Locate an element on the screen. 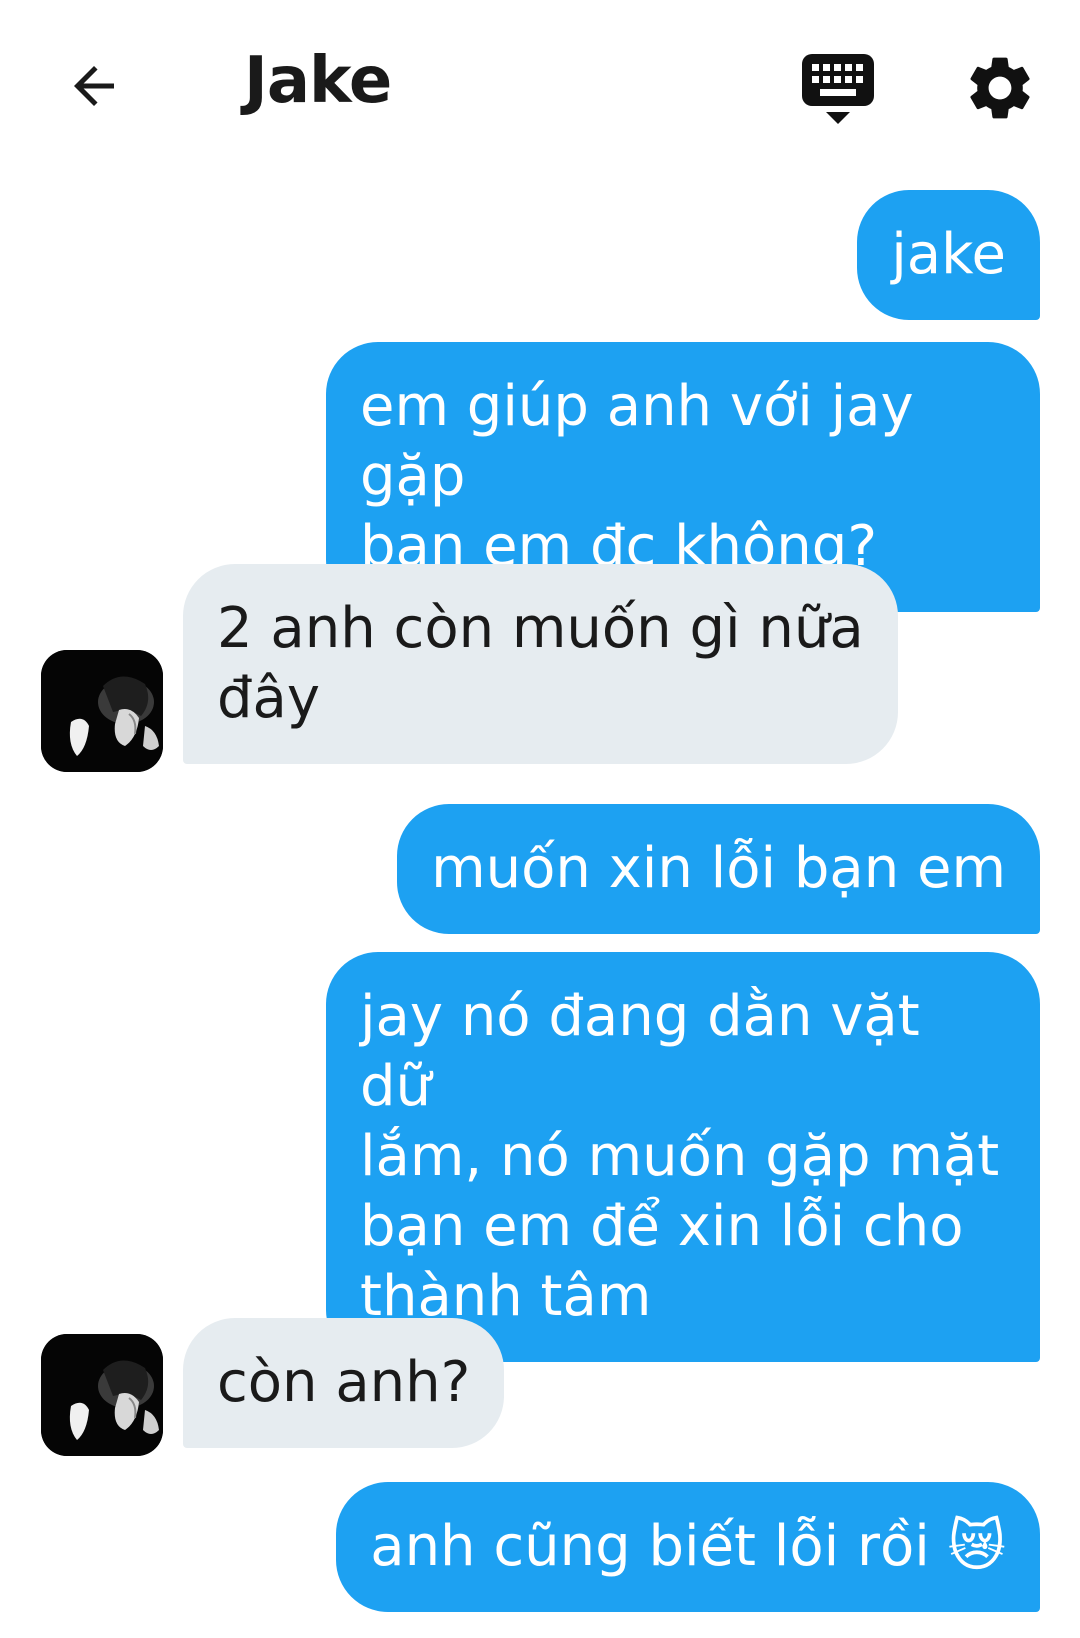 The height and width of the screenshot is (1638, 1080). settings-button is located at coordinates (1000, 88).